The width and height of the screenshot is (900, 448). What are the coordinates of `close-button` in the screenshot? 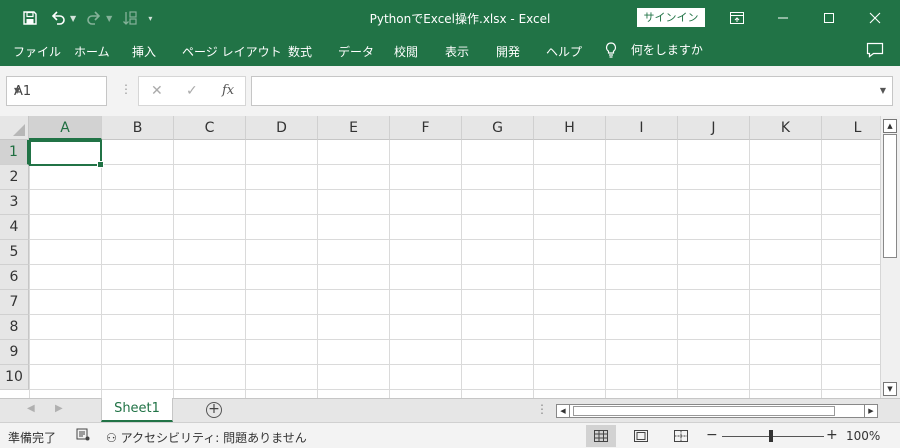 It's located at (875, 18).